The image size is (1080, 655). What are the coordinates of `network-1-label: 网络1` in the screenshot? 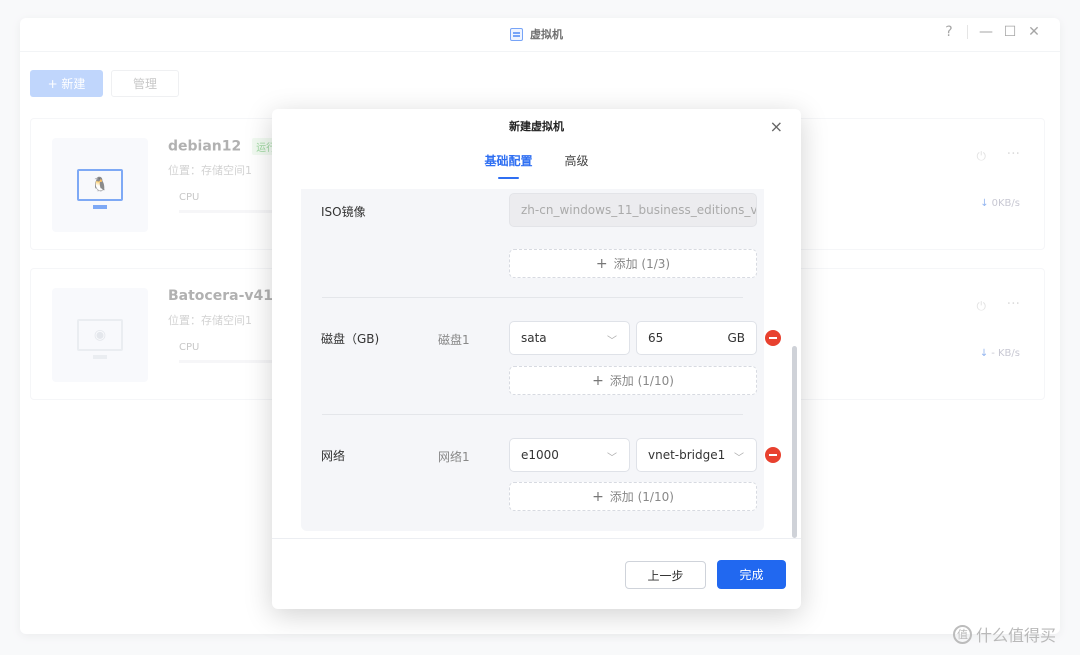 It's located at (454, 457).